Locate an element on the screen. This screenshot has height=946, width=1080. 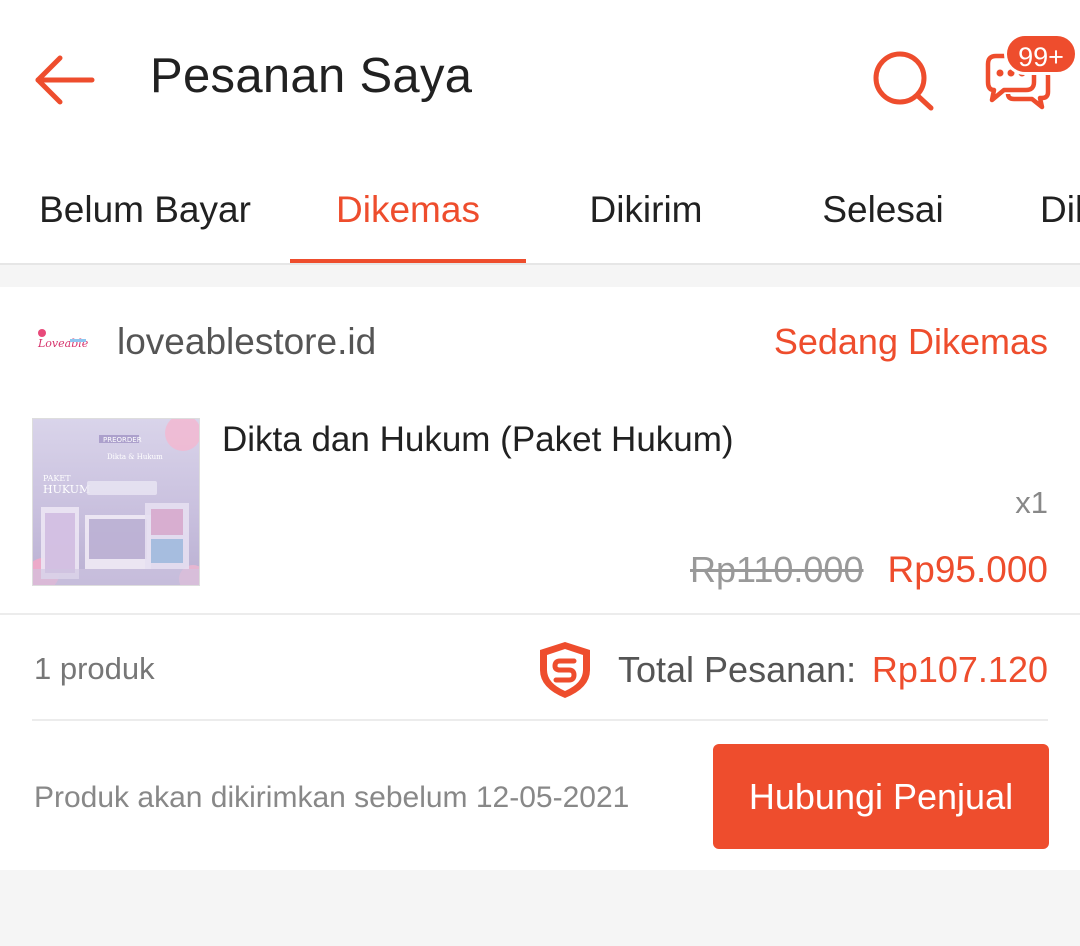
svg-text: PREORDER is located at coordinates (122, 440).